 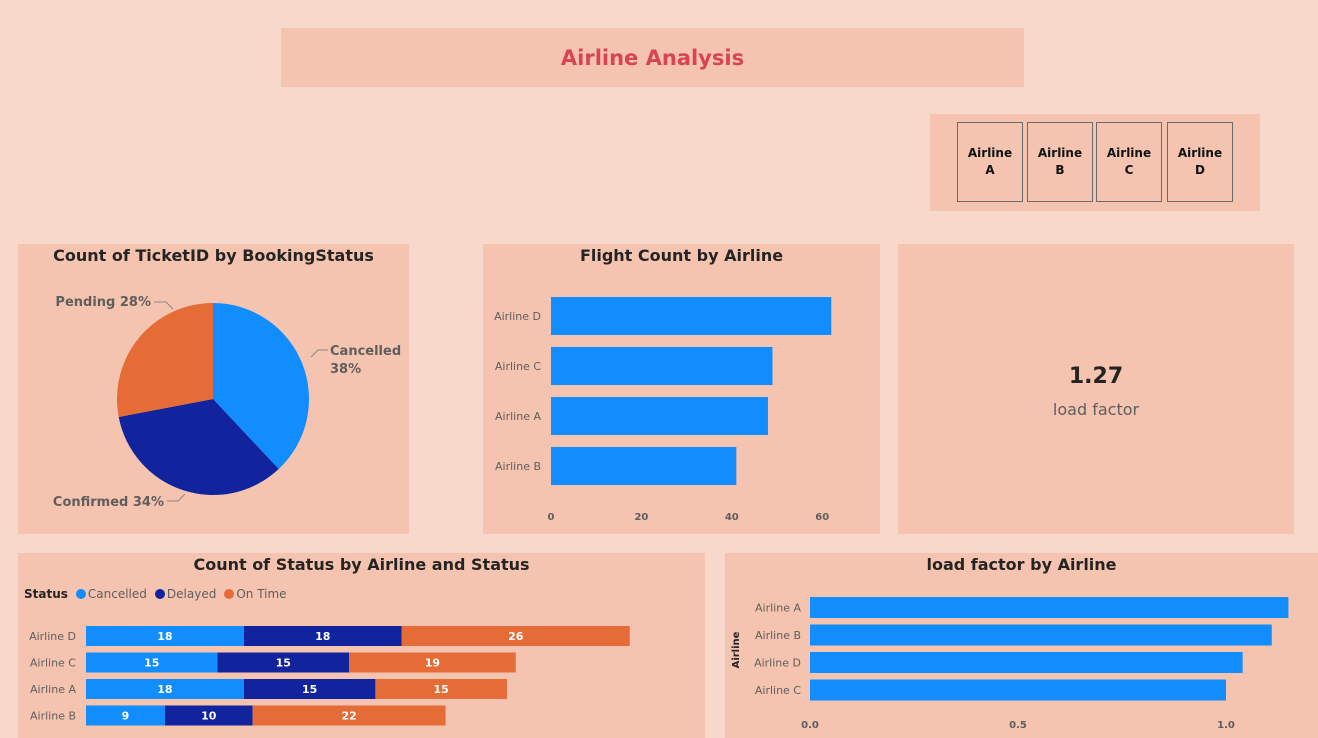 What do you see at coordinates (1060, 162) in the screenshot?
I see `slicer-airline-b: Airline B` at bounding box center [1060, 162].